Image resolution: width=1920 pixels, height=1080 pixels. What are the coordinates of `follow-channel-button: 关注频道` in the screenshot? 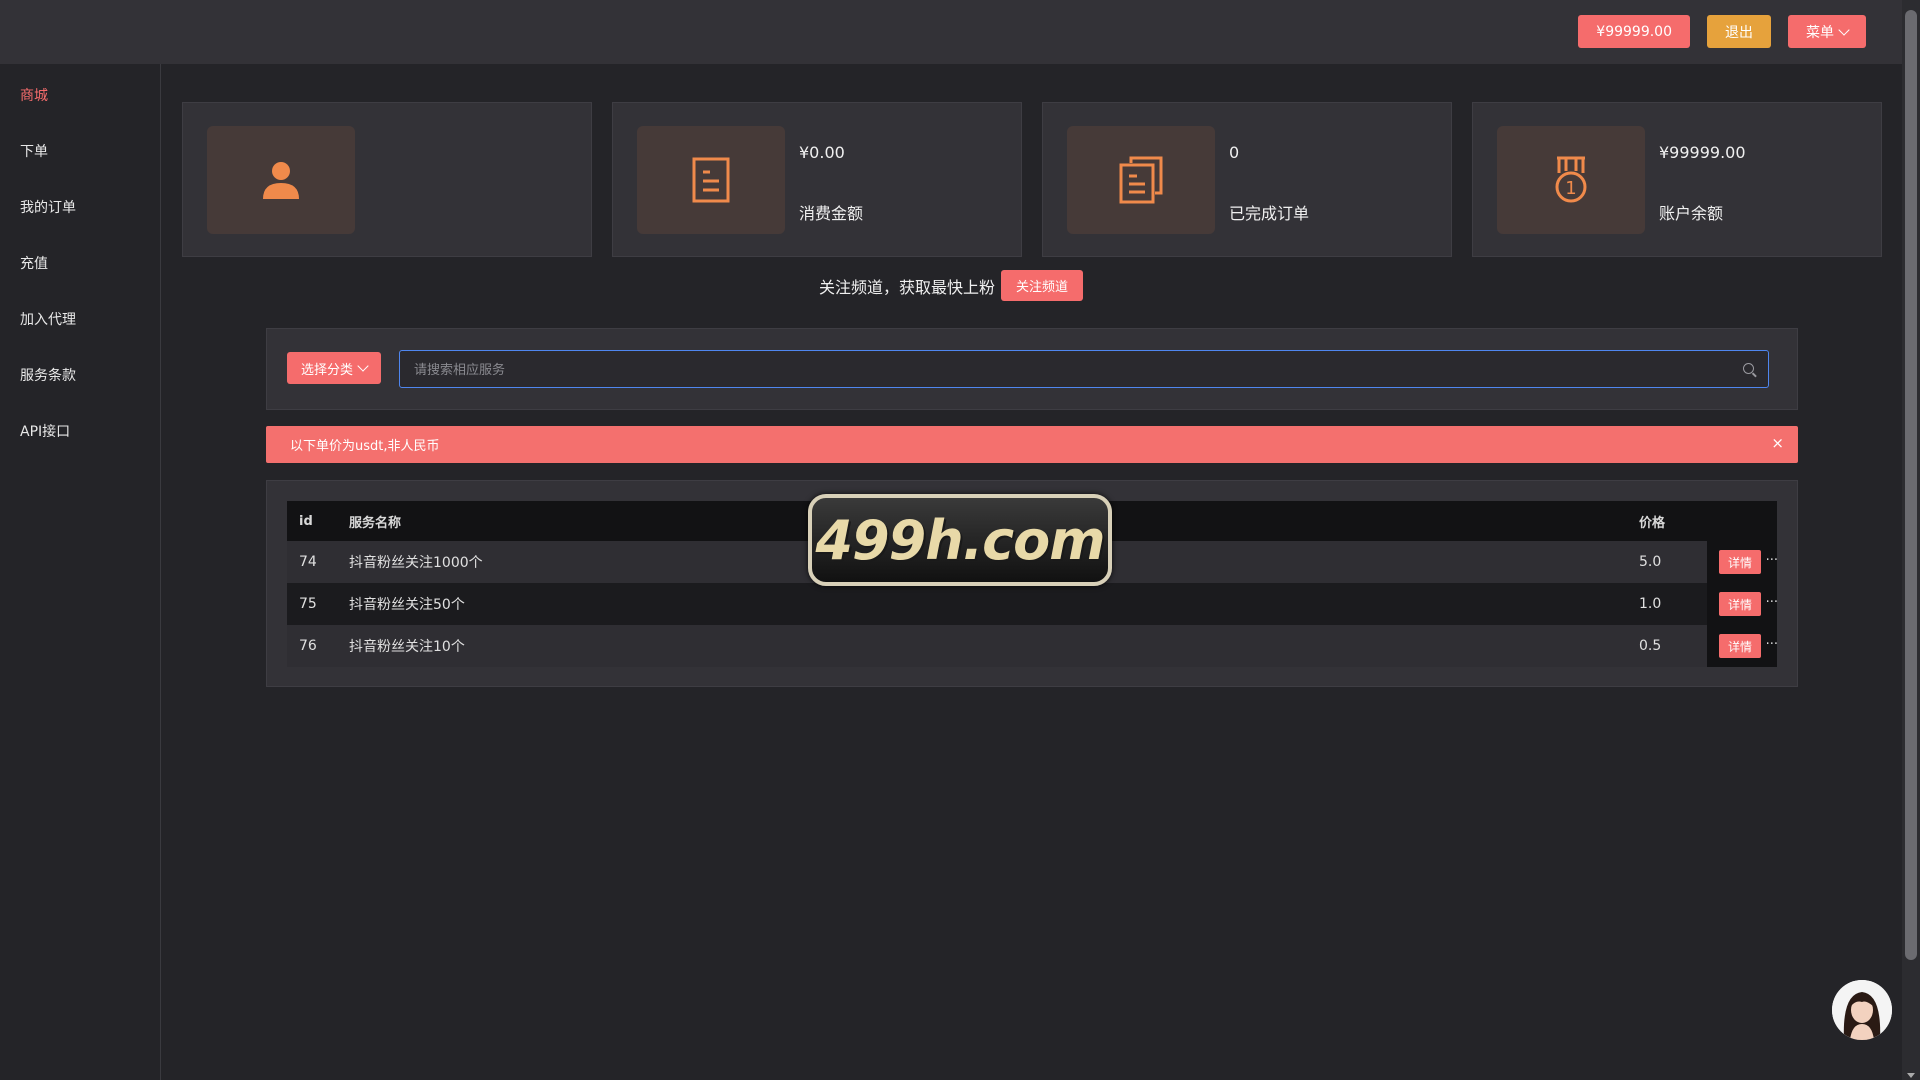 It's located at (1042, 285).